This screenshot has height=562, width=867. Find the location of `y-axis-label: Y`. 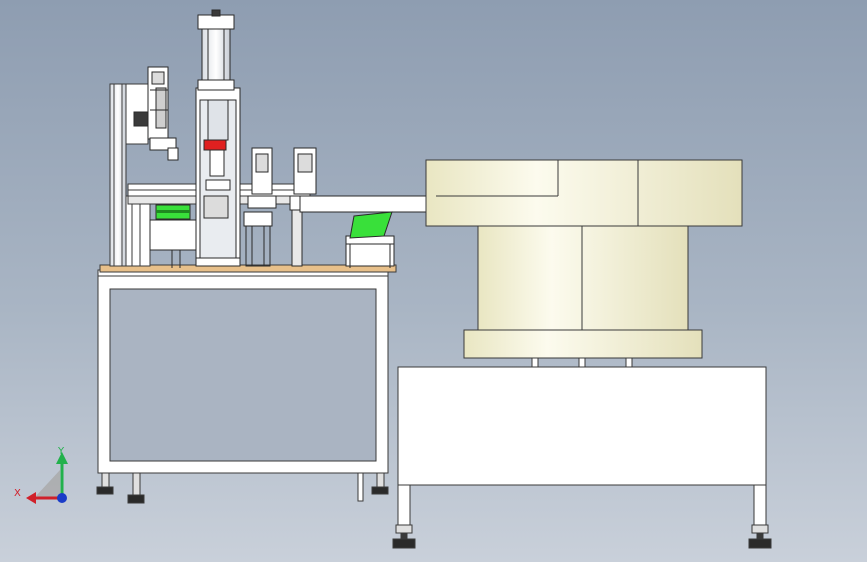

y-axis-label: Y is located at coordinates (61, 451).